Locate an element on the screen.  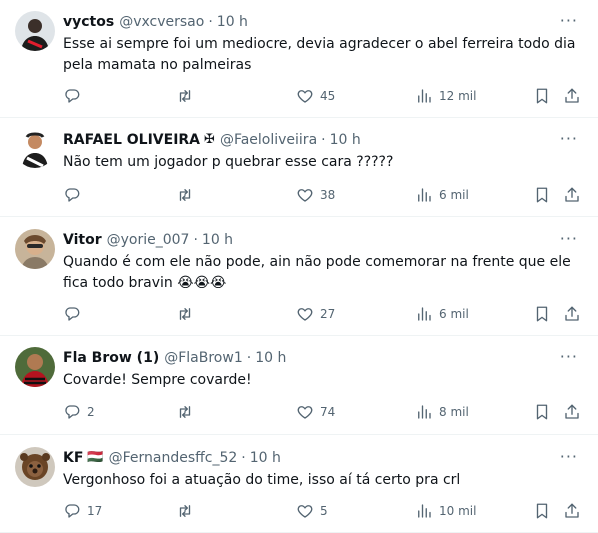
view-count: 10 mil is located at coordinates (458, 511).